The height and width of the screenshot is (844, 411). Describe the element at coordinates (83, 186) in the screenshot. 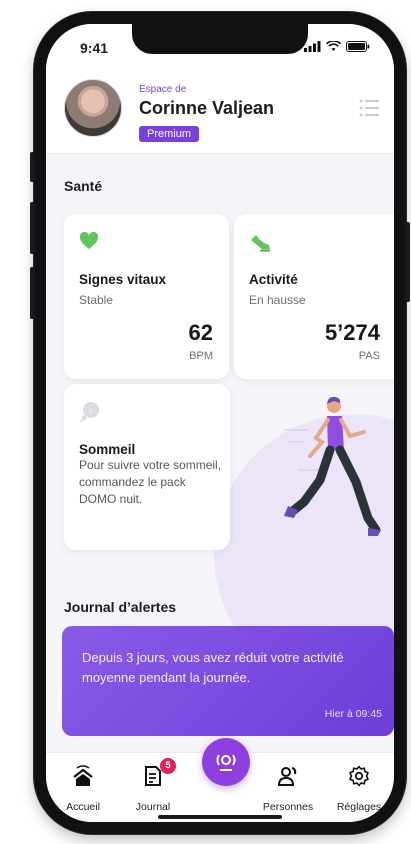

I see `health-section-title: Santé` at that location.